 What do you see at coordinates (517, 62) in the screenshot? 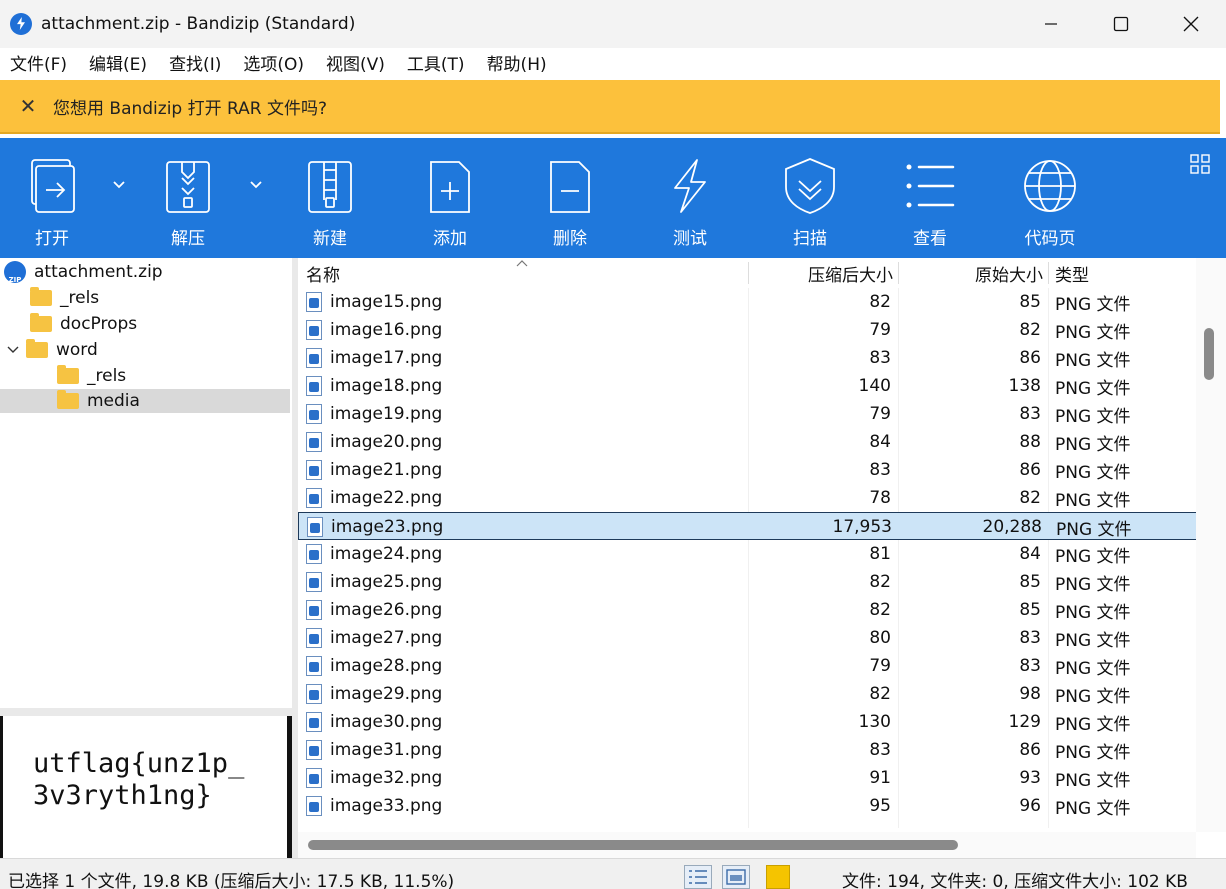
I see `menu-help: 帮助(H)` at bounding box center [517, 62].